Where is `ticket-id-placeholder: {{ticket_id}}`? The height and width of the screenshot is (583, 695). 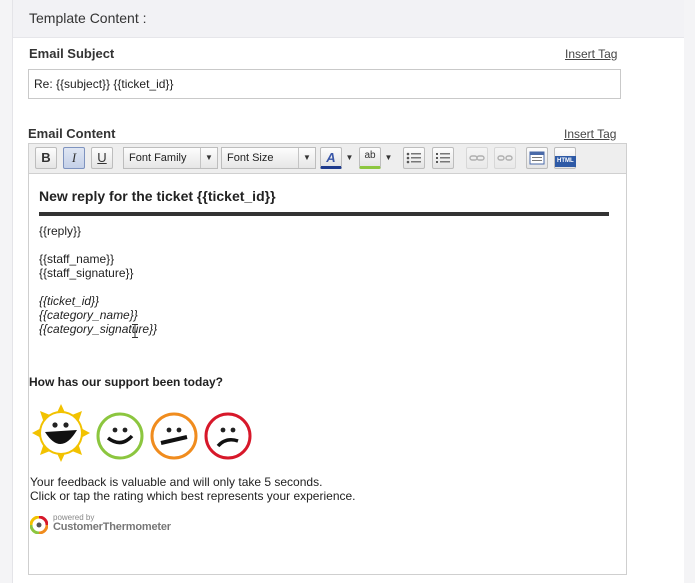
ticket-id-placeholder: {{ticket_id}} is located at coordinates (69, 301).